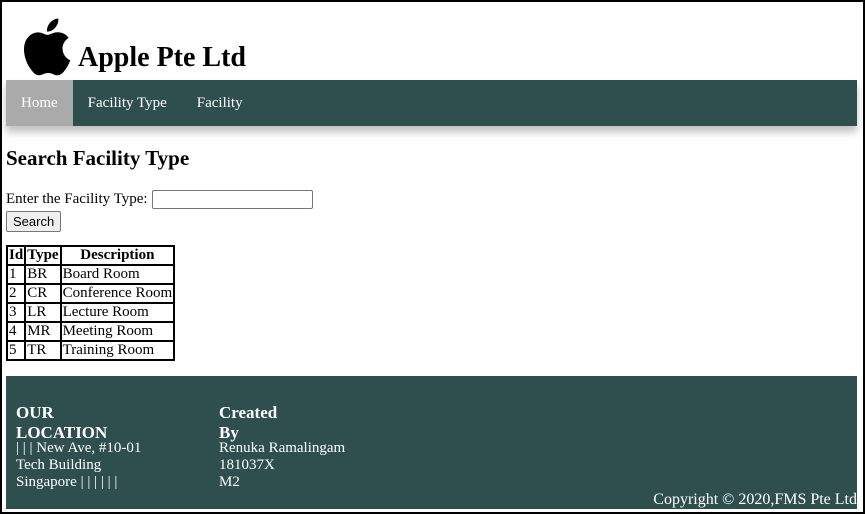 The height and width of the screenshot is (514, 865). I want to click on address-line: Tech Building, so click(59, 465).